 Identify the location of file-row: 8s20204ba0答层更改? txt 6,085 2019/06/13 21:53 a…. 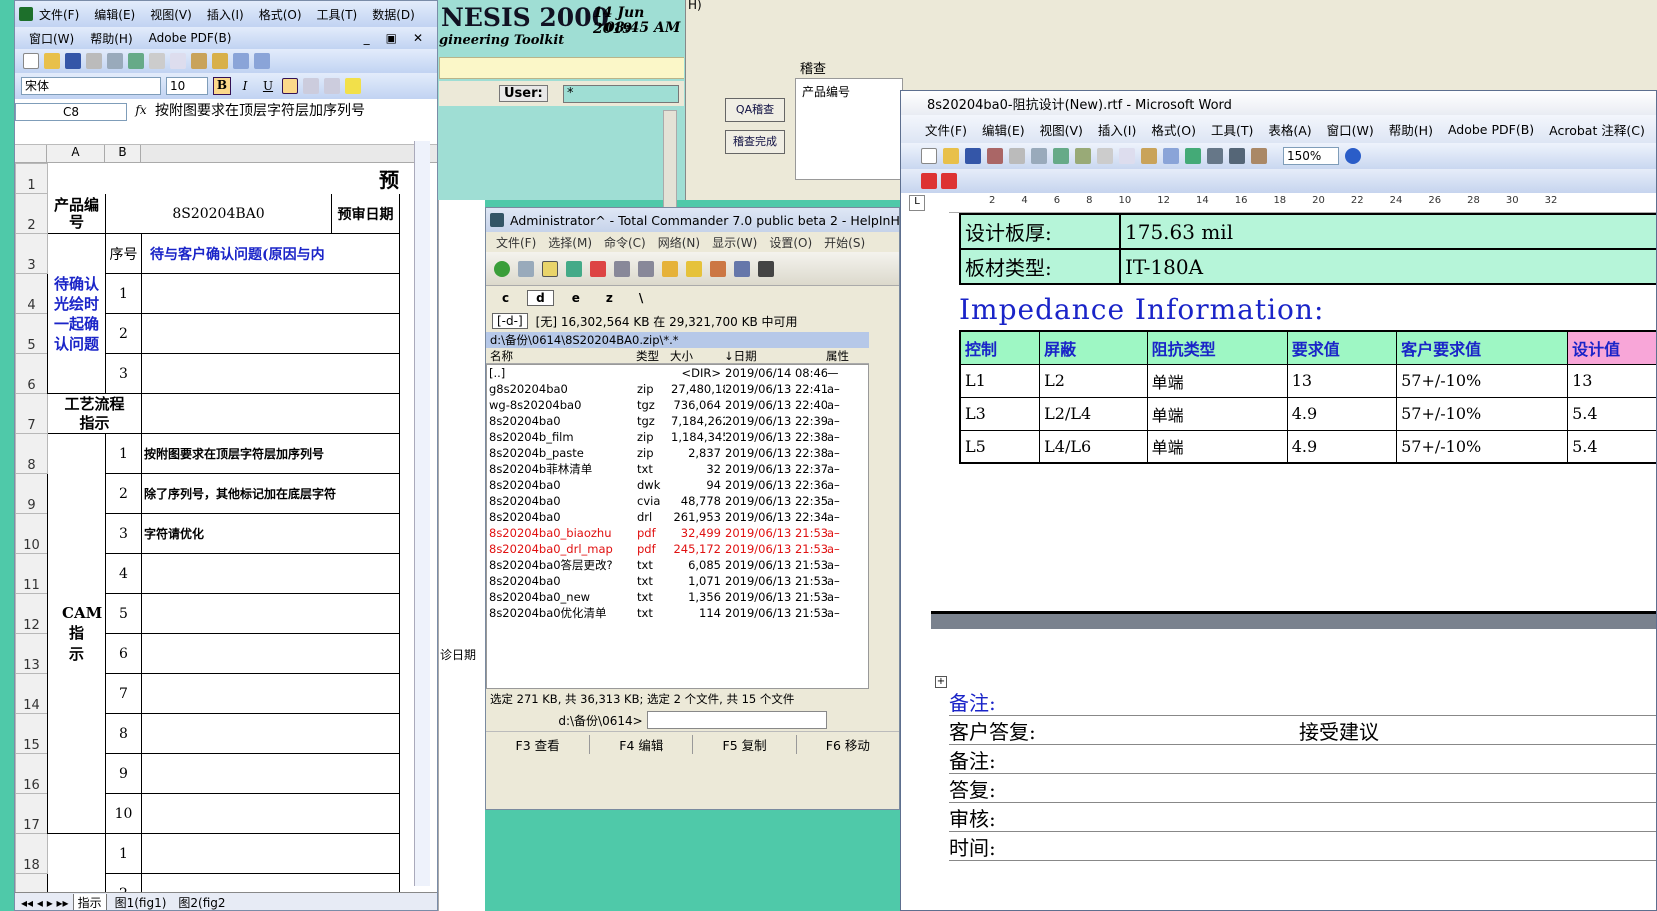
(677, 565).